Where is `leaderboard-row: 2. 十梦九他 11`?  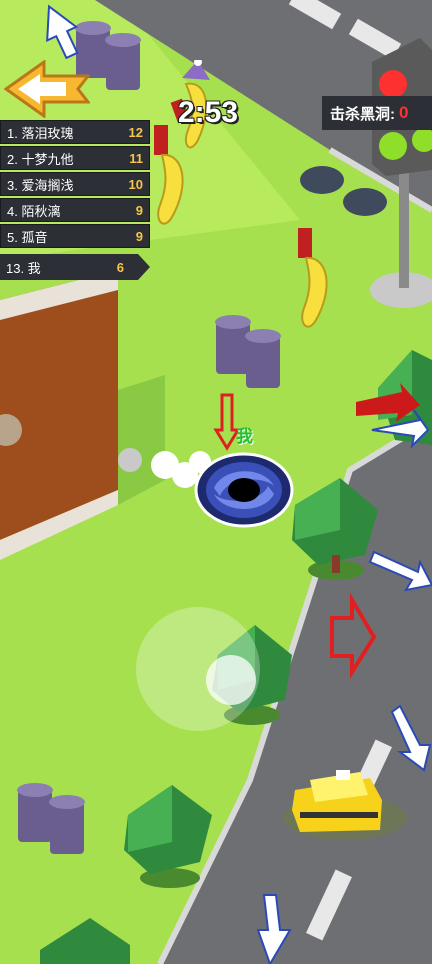
leaderboard-row: 2. 十梦九他 11 is located at coordinates (75, 158).